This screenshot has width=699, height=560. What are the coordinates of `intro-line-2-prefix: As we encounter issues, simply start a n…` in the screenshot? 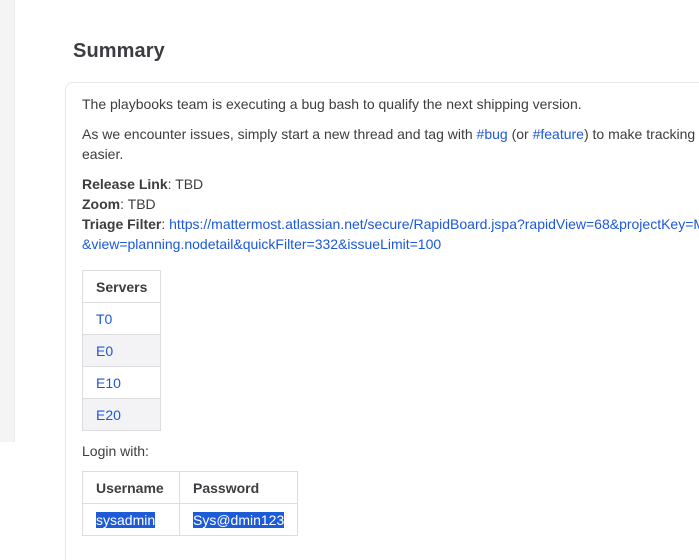 It's located at (279, 134).